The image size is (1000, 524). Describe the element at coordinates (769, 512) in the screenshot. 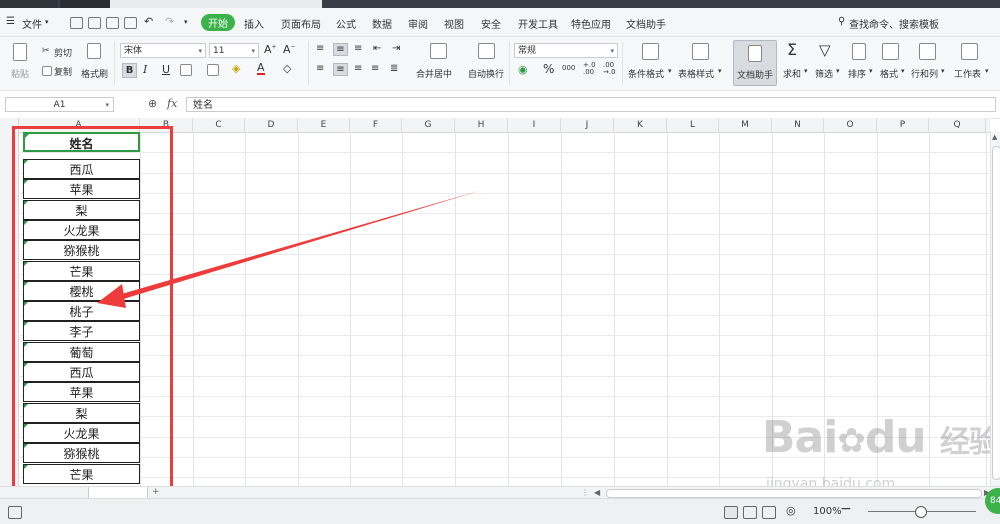

I see `page-break-view-icon` at that location.